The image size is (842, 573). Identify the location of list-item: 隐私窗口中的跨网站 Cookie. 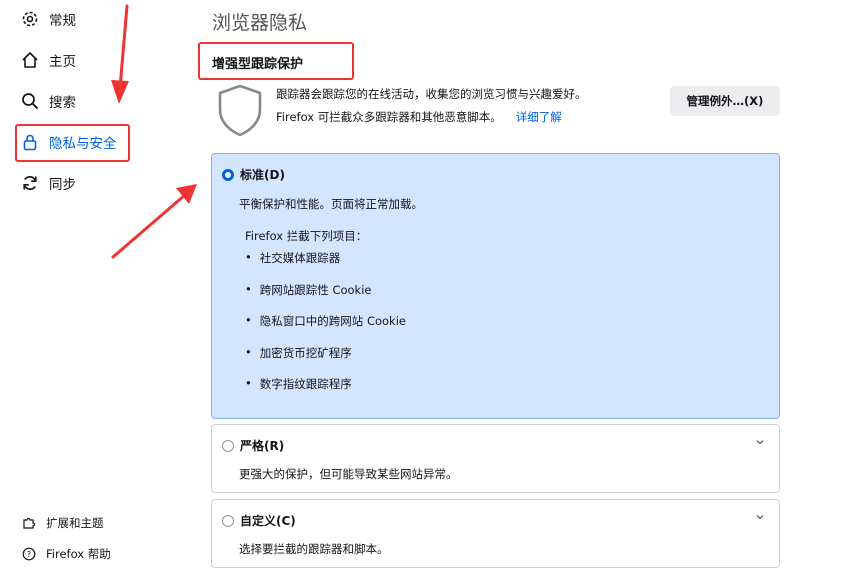
(325, 329).